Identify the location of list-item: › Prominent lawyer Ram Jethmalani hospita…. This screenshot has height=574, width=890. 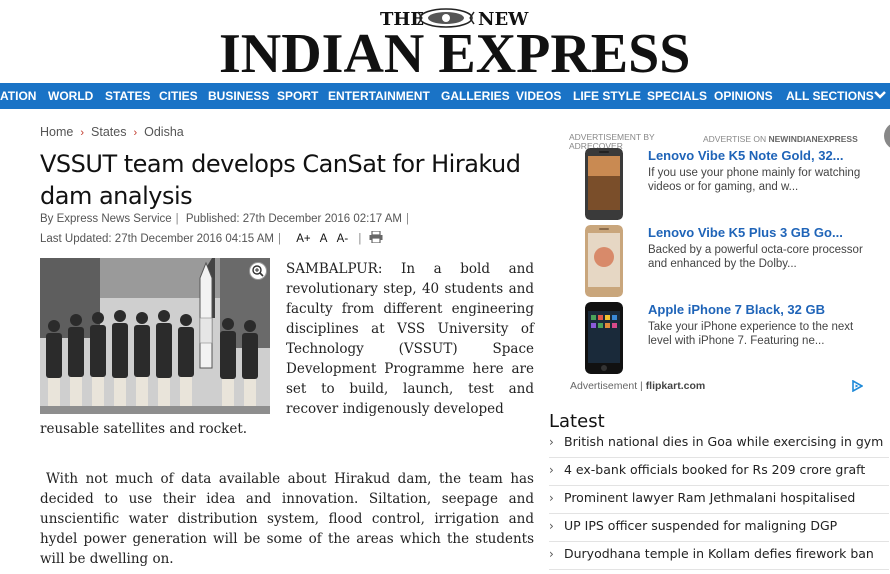
(719, 500).